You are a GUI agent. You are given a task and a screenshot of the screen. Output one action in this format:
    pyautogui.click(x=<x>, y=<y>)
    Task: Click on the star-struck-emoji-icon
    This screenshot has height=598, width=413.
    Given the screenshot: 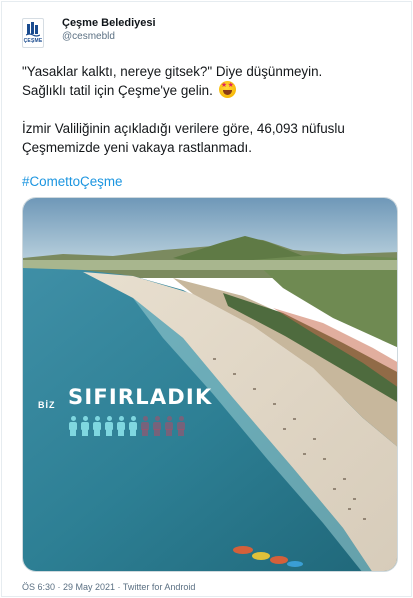 What is the action you would take?
    pyautogui.click(x=227, y=89)
    